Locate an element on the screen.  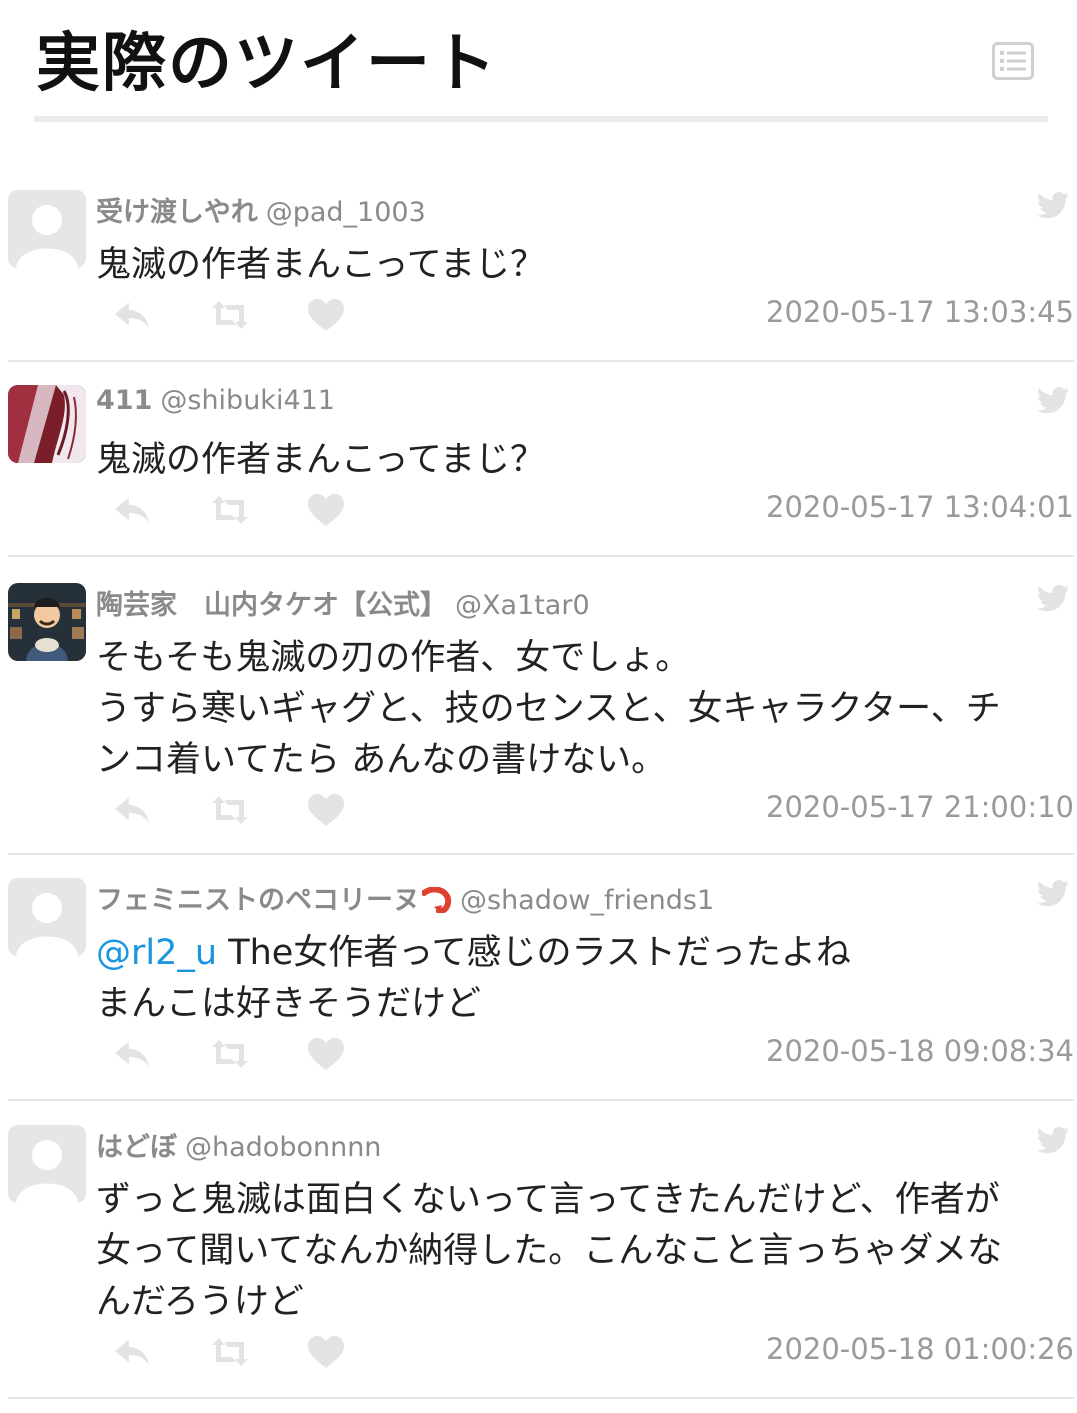
author-handle: @Xa1tar0 is located at coordinates (522, 605).